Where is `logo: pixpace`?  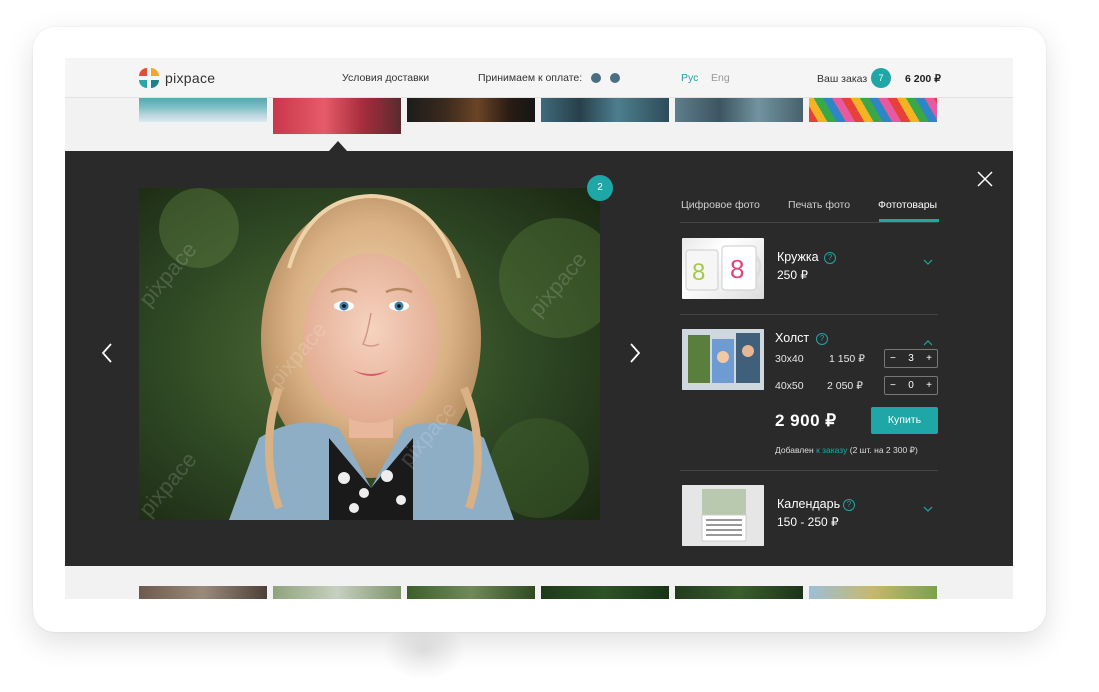
logo: pixpace is located at coordinates (177, 78).